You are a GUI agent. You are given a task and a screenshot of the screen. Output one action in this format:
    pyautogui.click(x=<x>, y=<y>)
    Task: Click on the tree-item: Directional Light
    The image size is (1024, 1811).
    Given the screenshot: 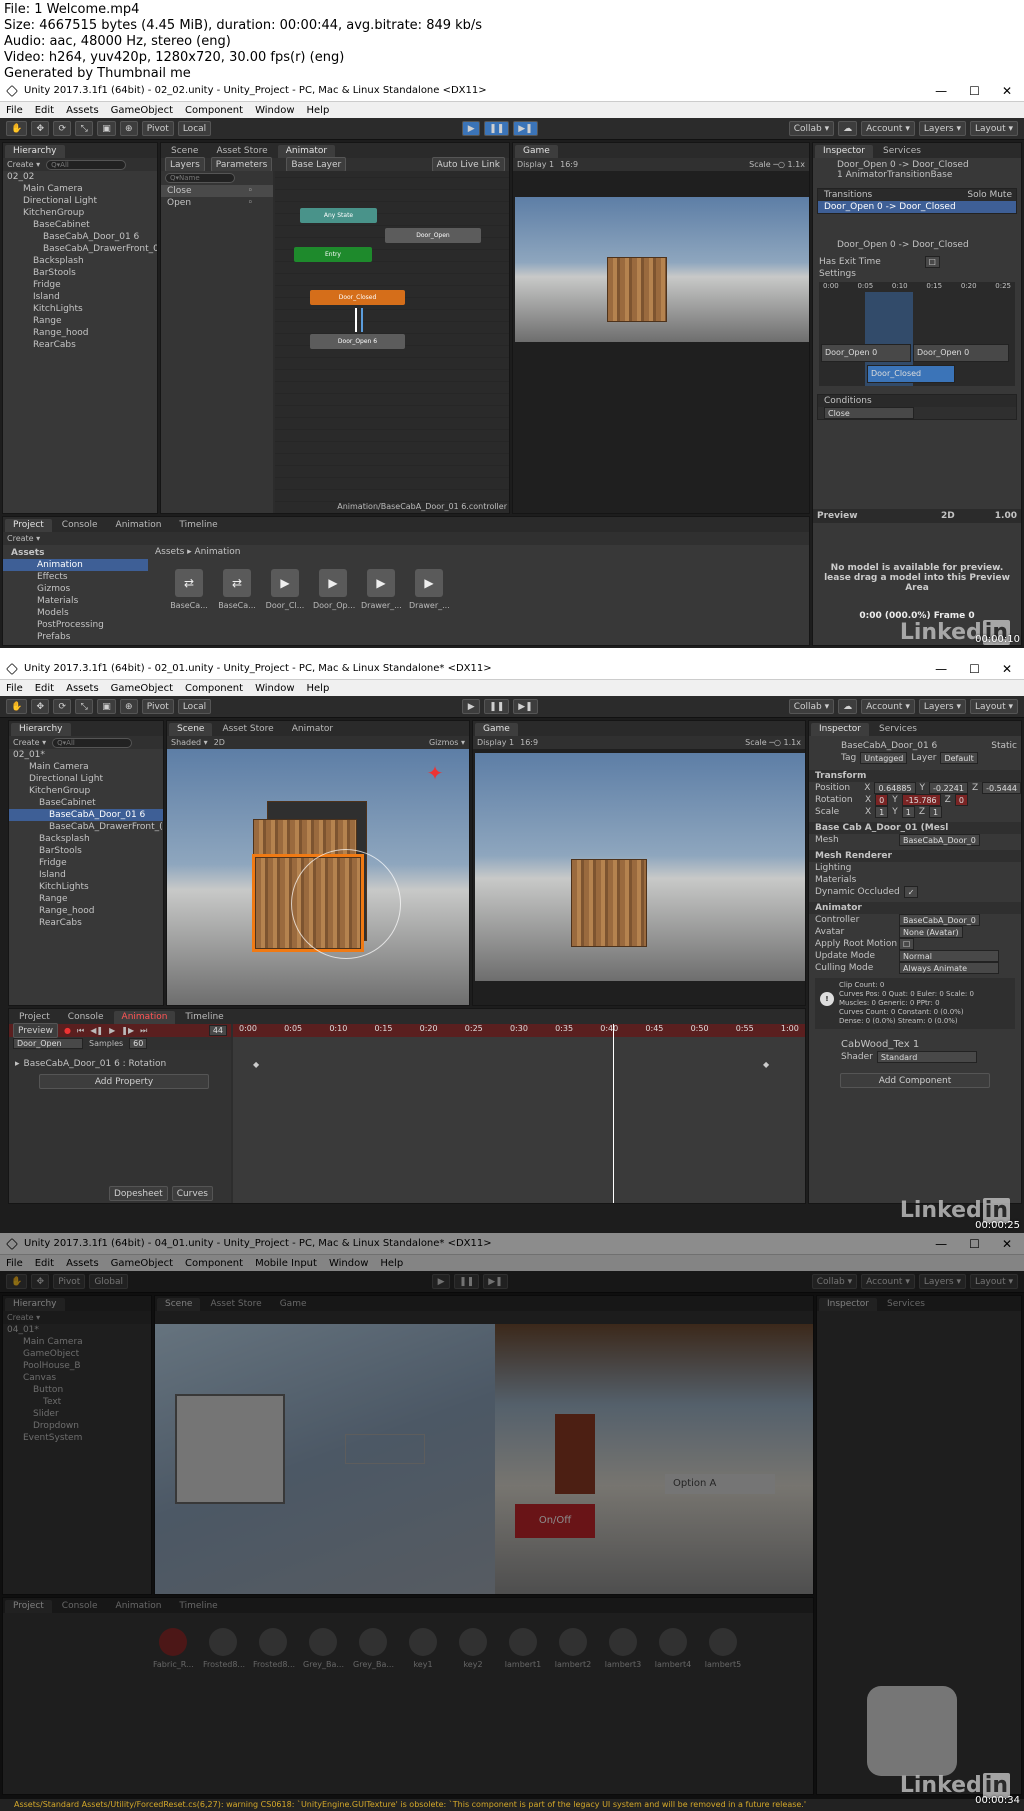 What is the action you would take?
    pyautogui.click(x=80, y=201)
    